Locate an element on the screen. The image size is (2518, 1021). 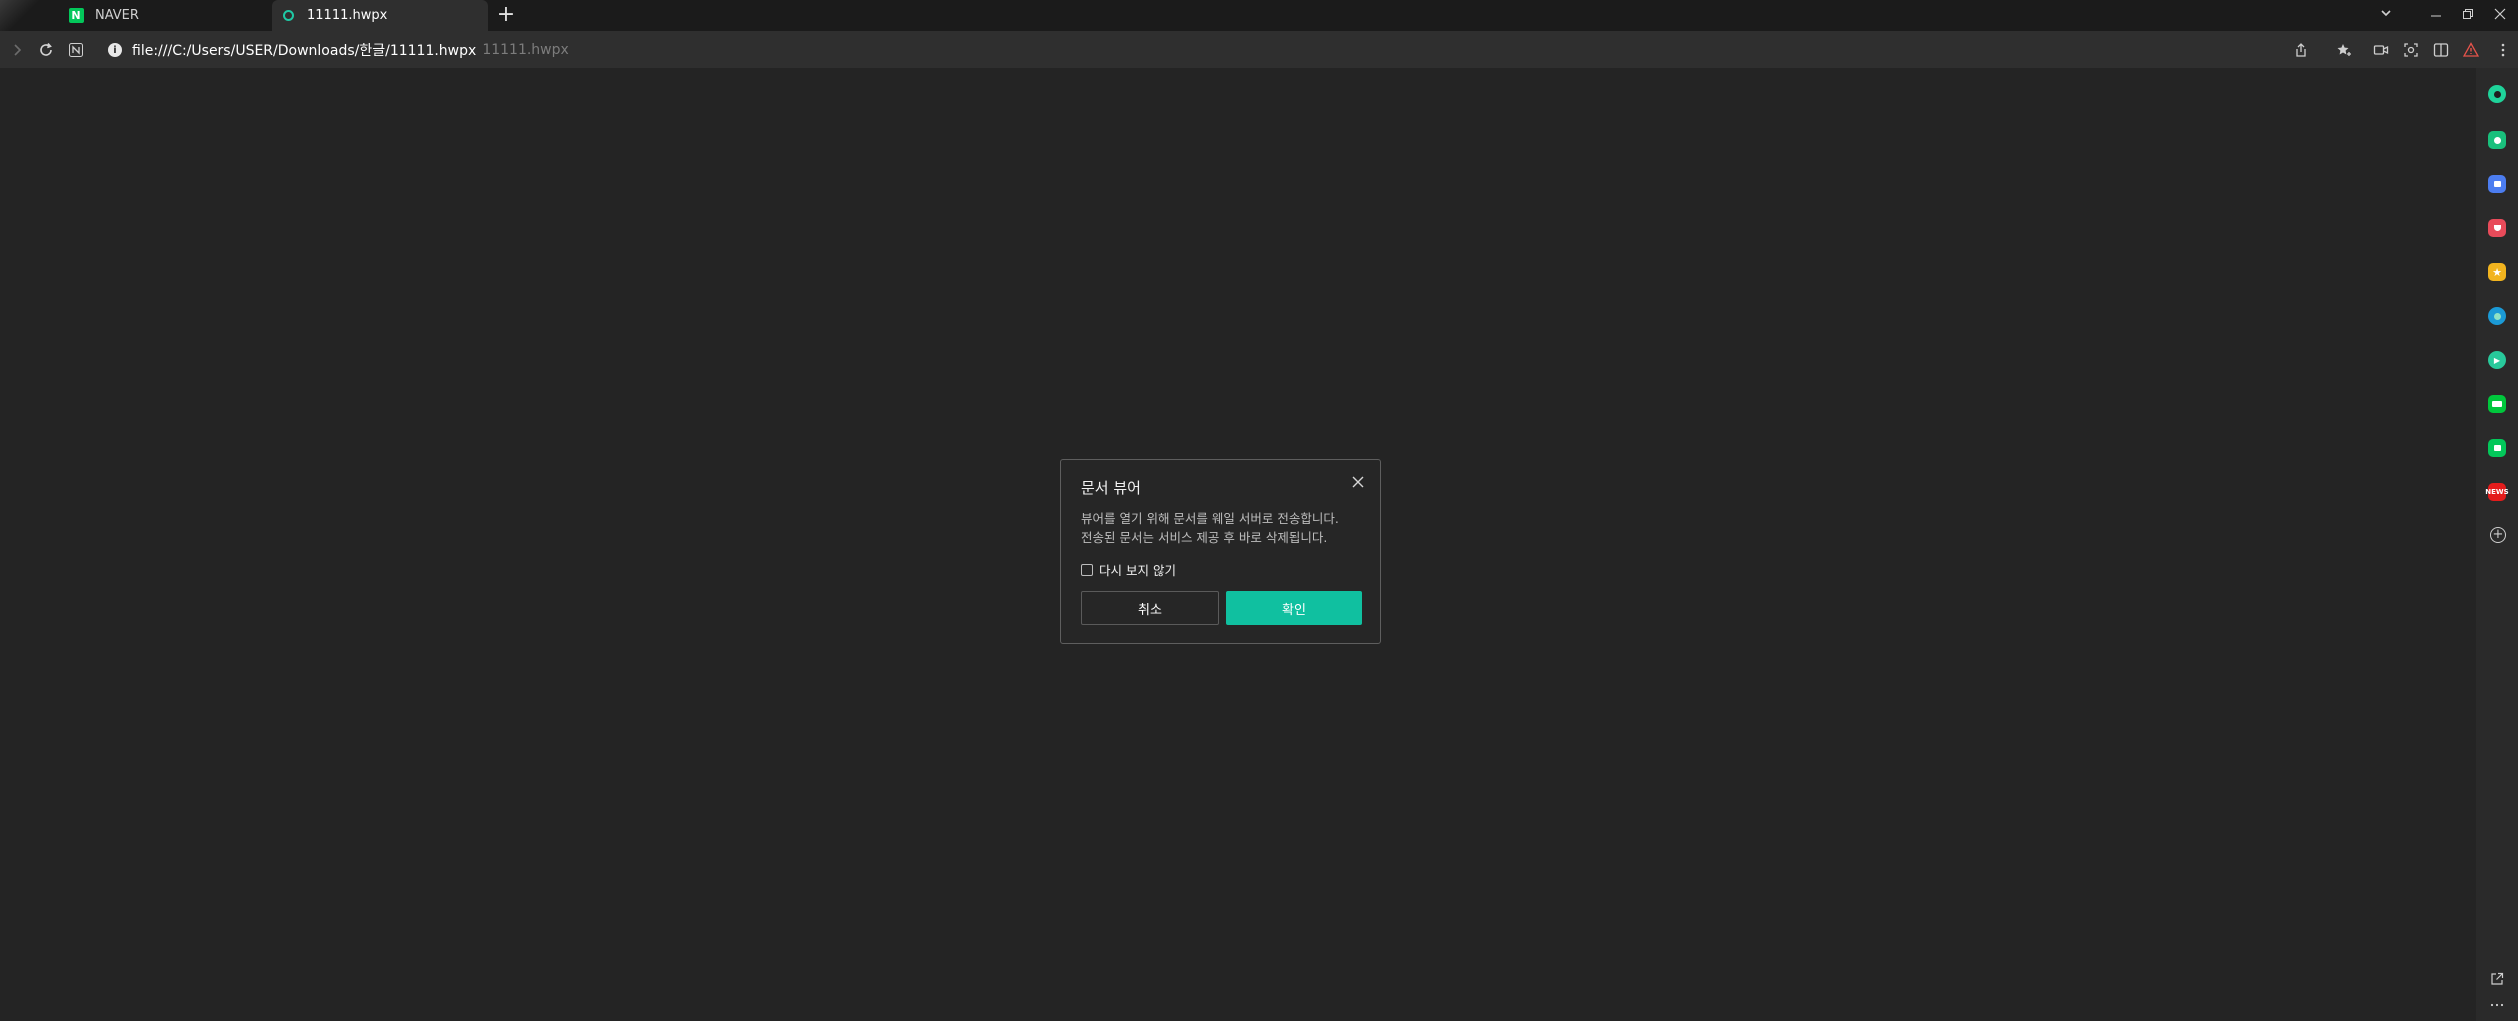
naver-logo-badge: N is located at coordinates (76, 15).